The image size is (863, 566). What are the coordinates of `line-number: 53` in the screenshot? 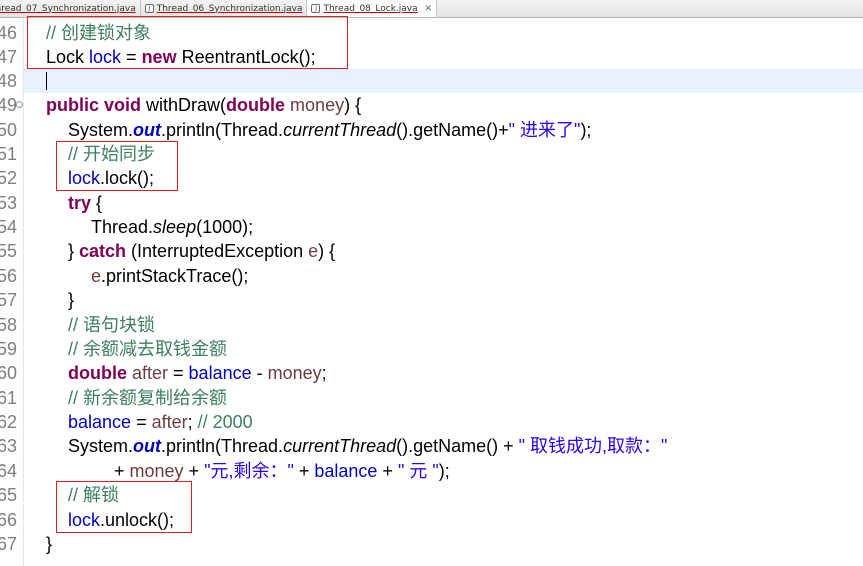 It's located at (9, 203).